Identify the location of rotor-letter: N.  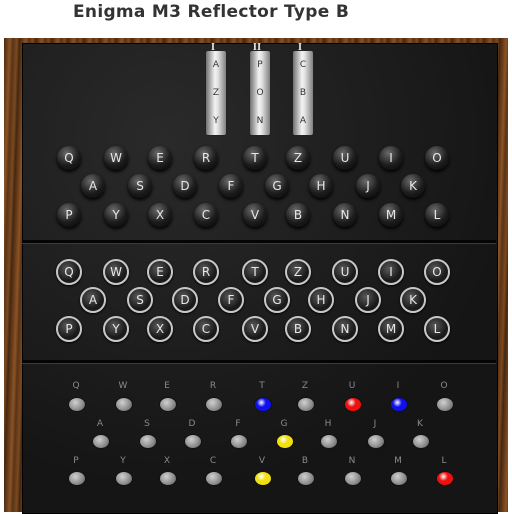
(260, 121).